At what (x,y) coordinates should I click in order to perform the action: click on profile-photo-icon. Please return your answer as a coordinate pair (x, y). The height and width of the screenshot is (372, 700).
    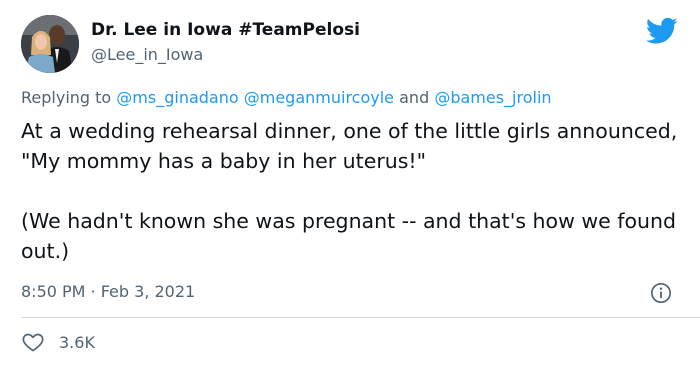
    Looking at the image, I should click on (50, 44).